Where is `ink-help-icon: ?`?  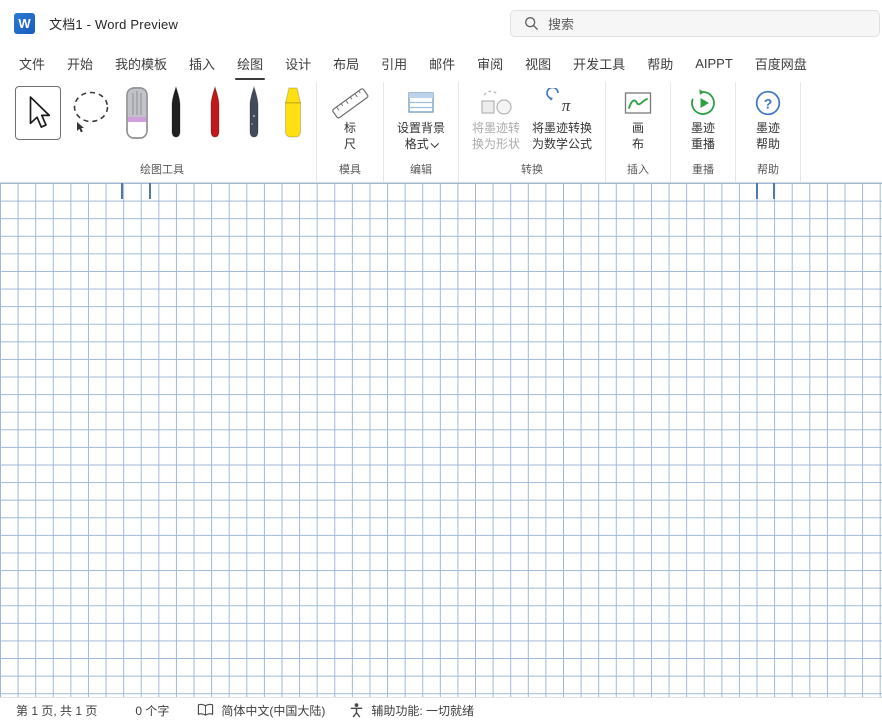
ink-help-icon: ? is located at coordinates (768, 103).